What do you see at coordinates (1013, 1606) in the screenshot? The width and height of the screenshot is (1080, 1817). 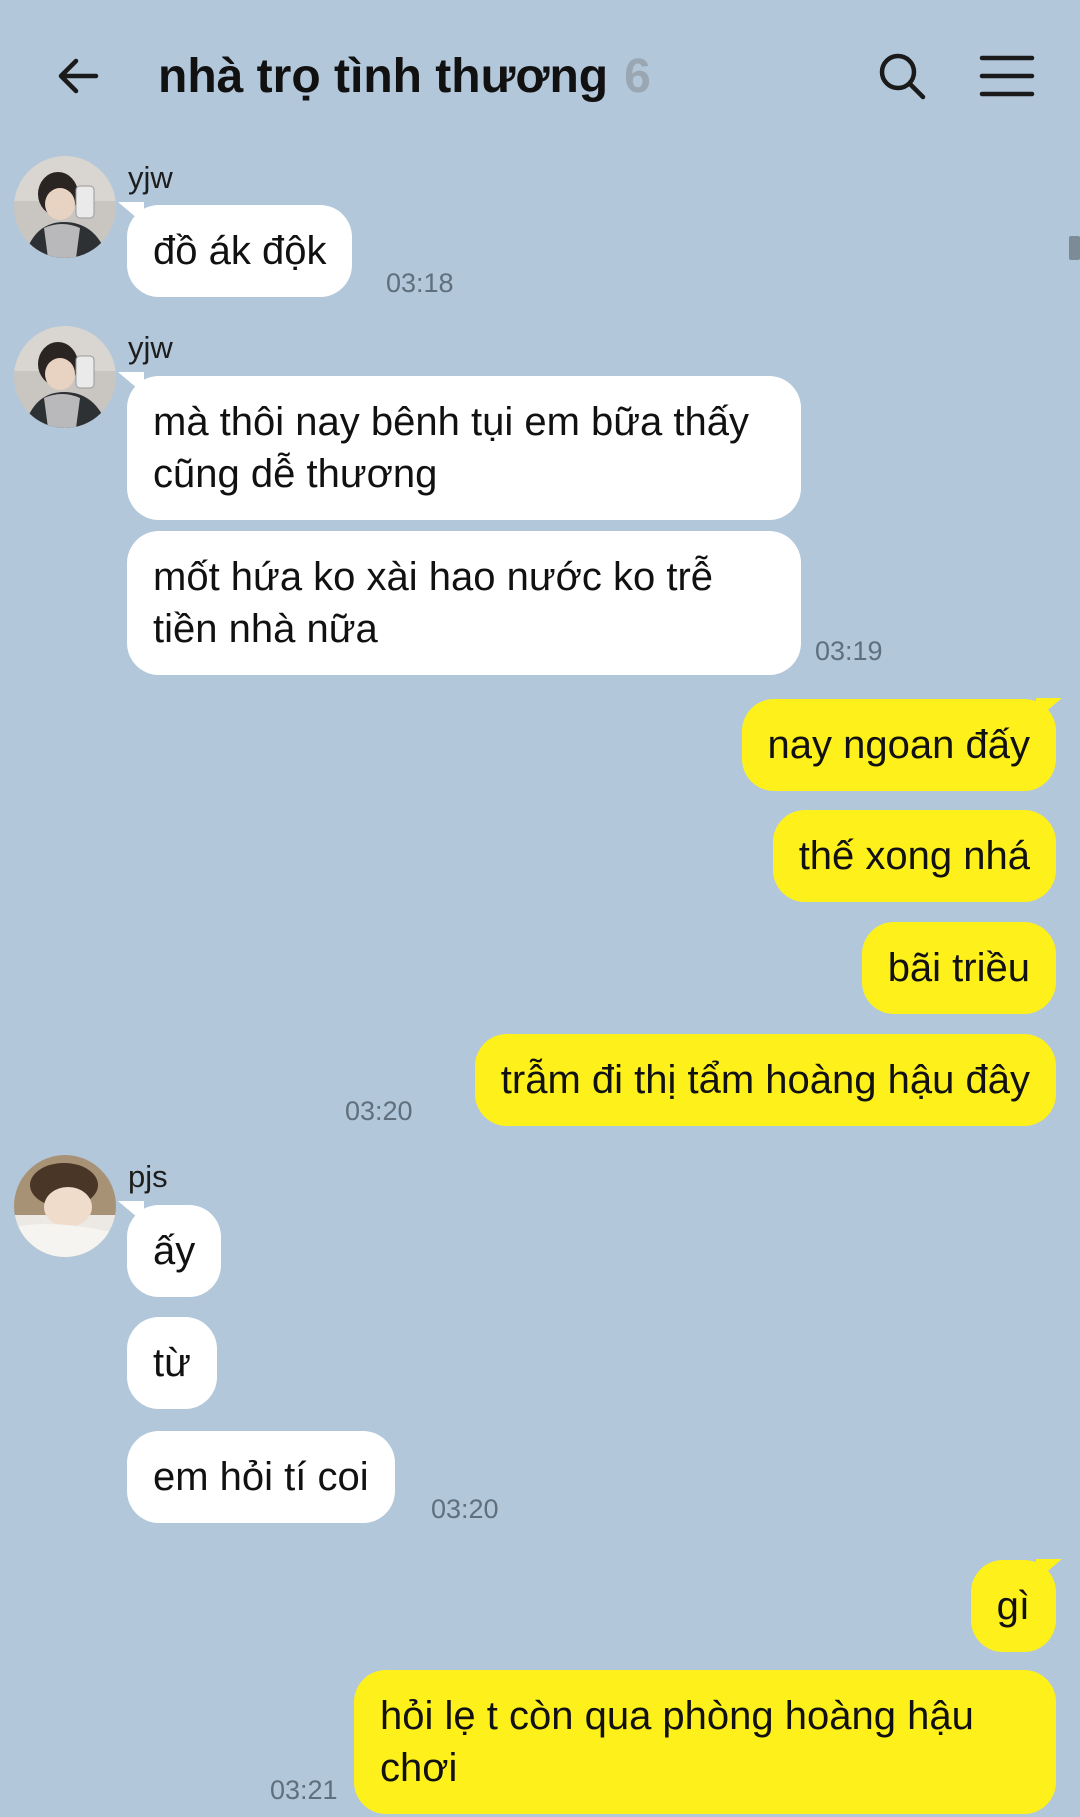 I see `outgoing-message: gì` at bounding box center [1013, 1606].